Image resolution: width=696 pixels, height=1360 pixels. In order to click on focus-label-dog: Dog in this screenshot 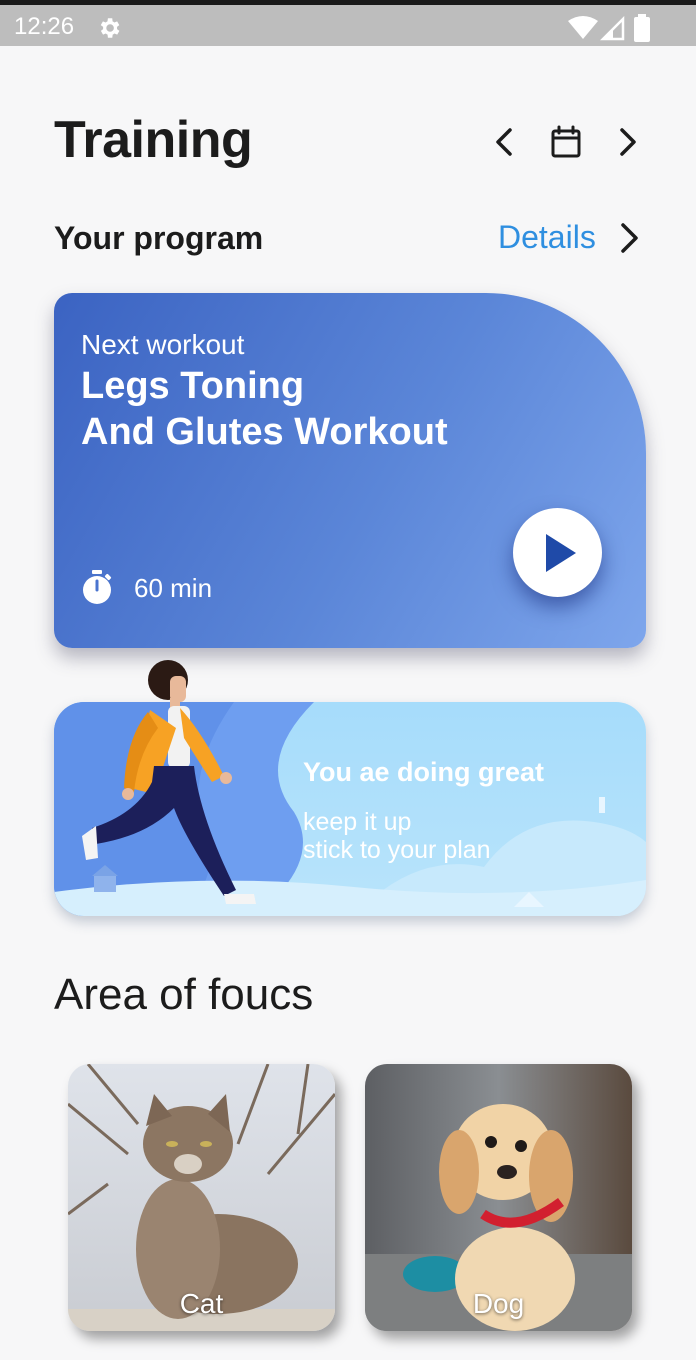, I will do `click(498, 1303)`.